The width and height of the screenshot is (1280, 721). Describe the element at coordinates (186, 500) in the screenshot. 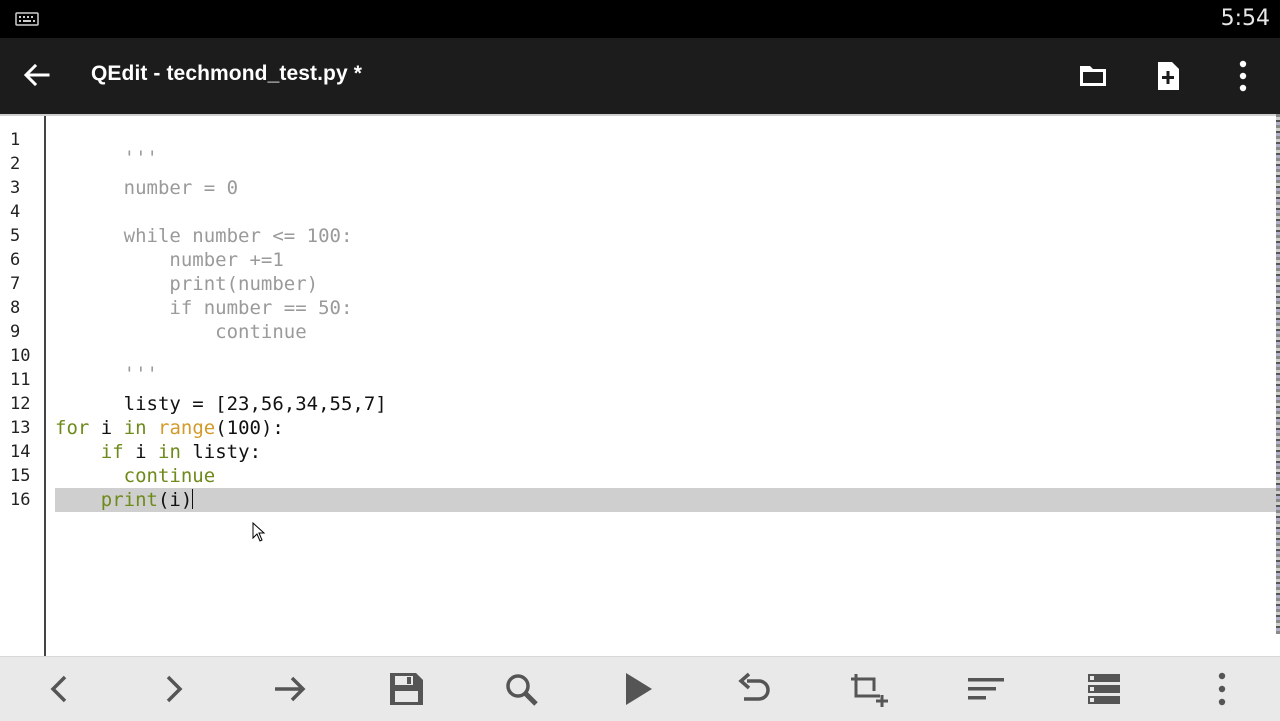

I see `code-text: )` at that location.